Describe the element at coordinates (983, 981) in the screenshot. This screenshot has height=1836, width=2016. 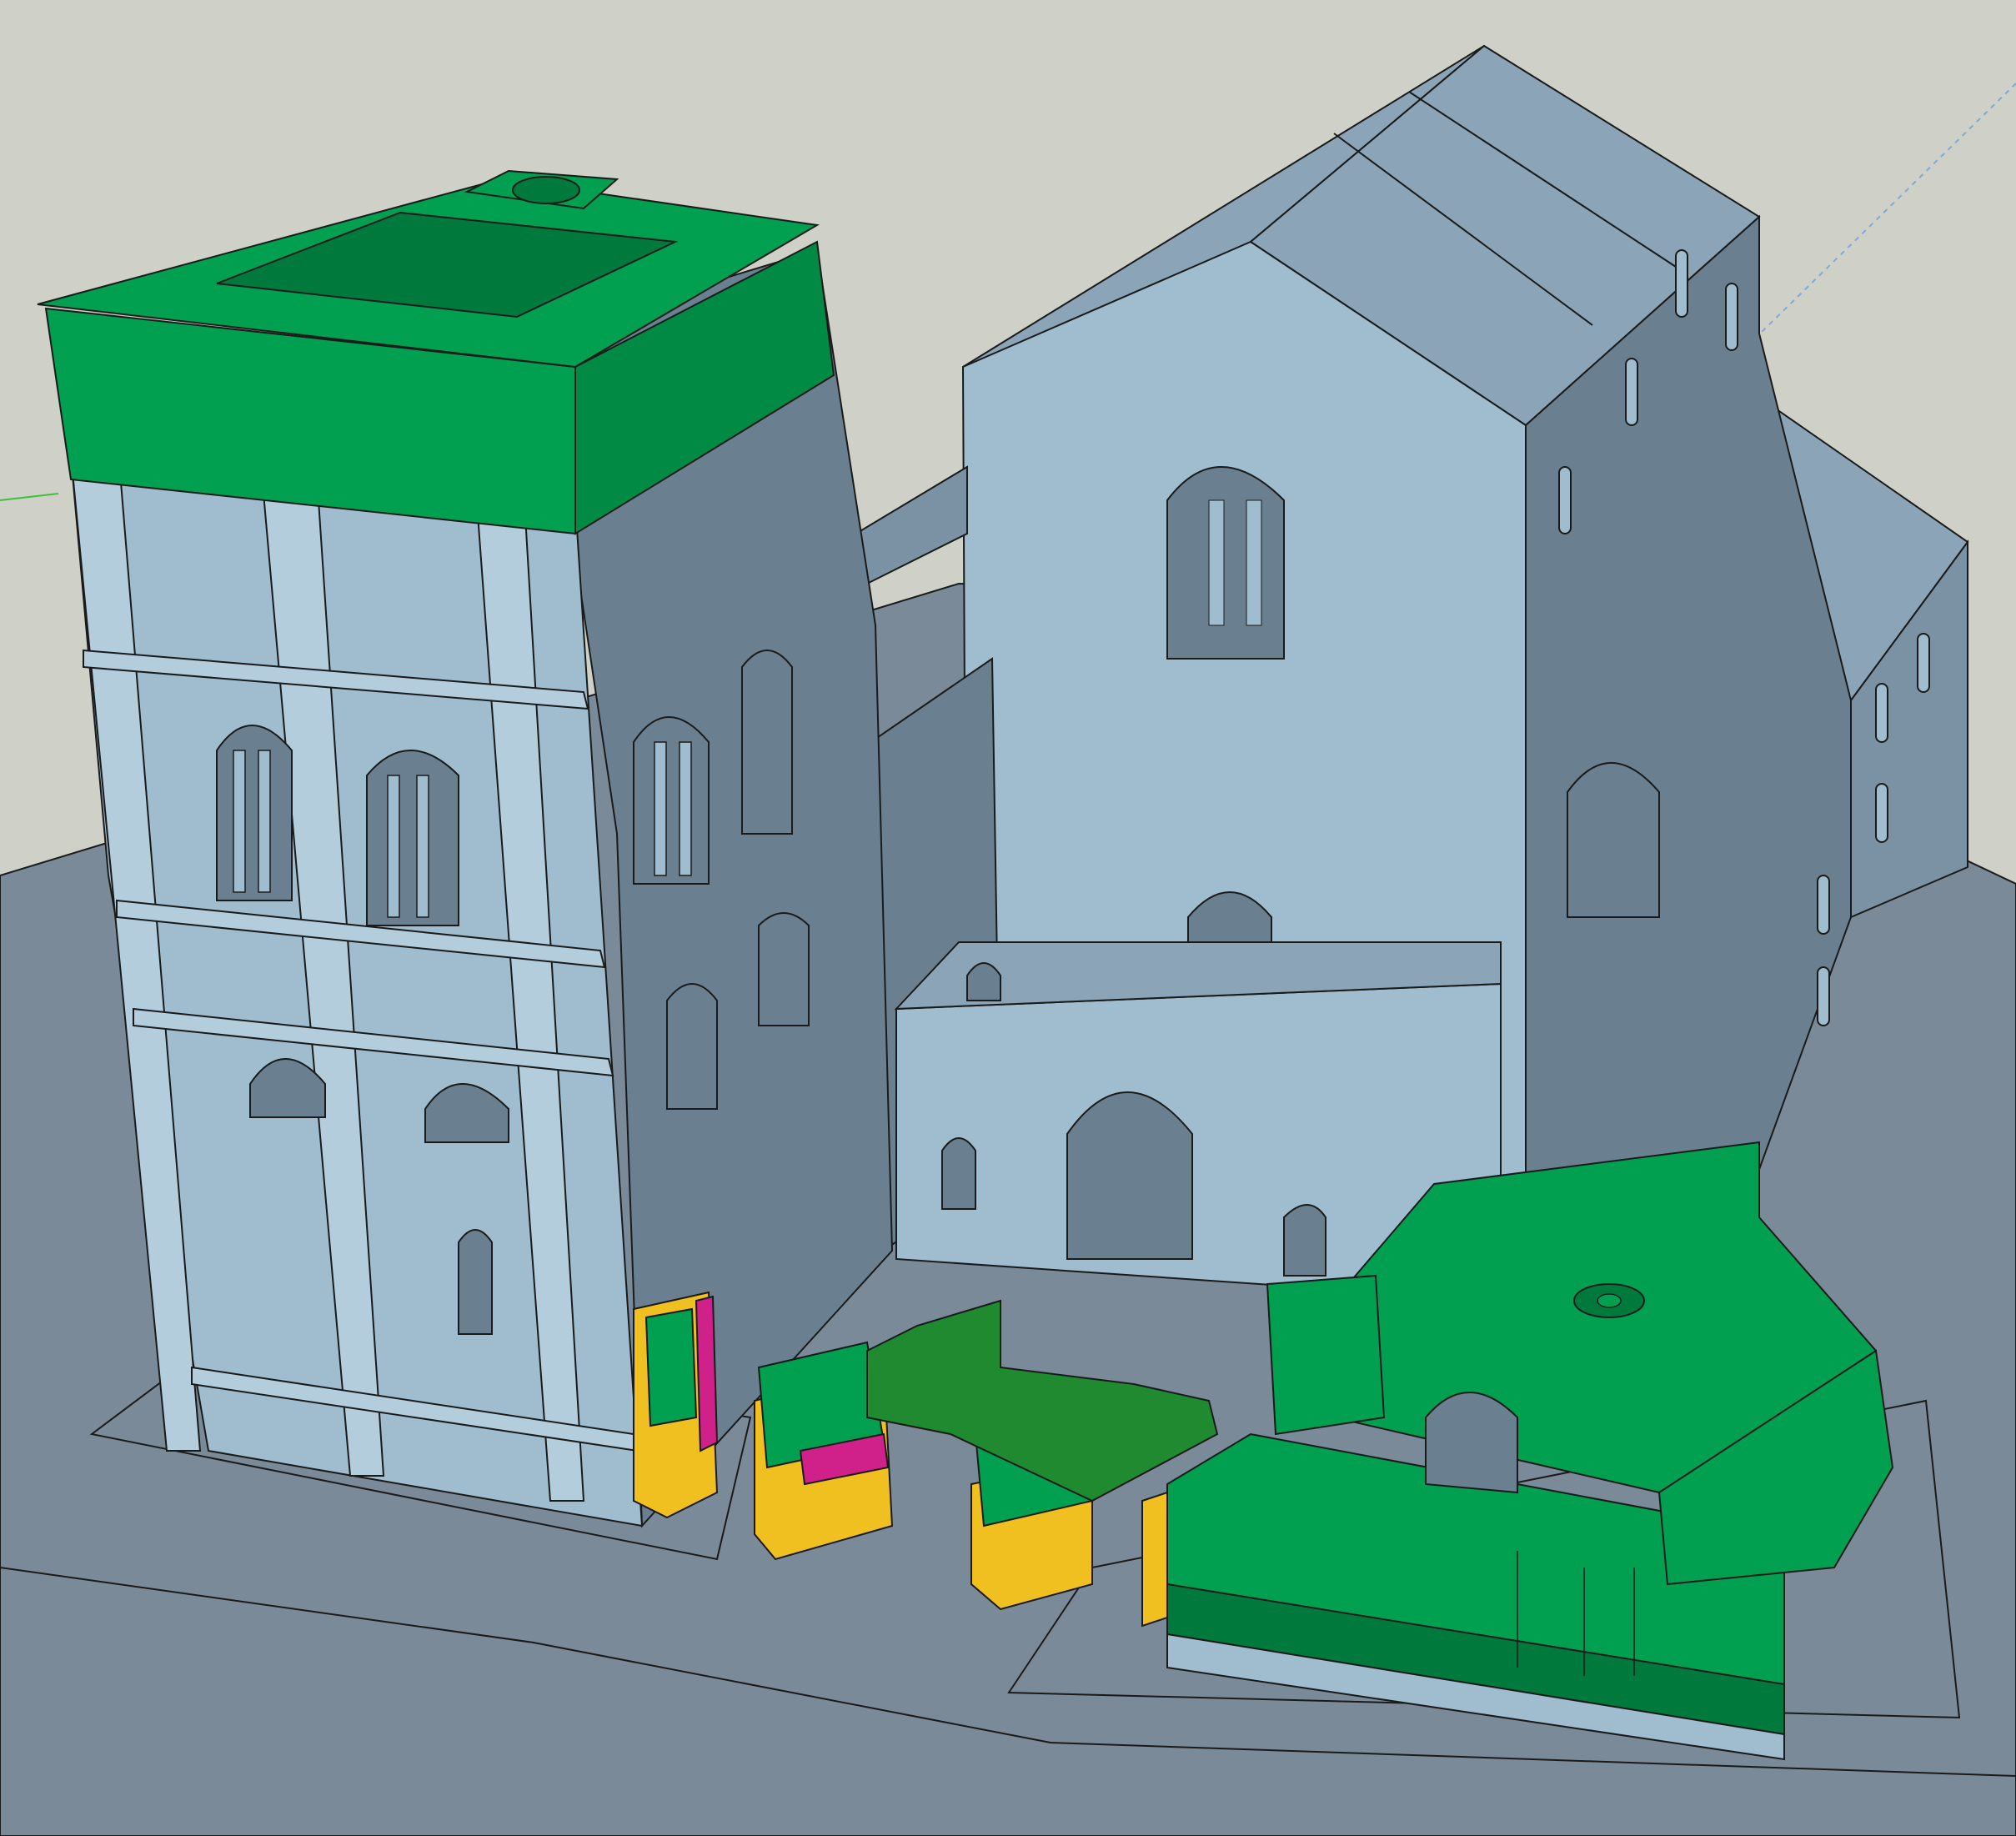
I see `arcade-window-upper` at that location.